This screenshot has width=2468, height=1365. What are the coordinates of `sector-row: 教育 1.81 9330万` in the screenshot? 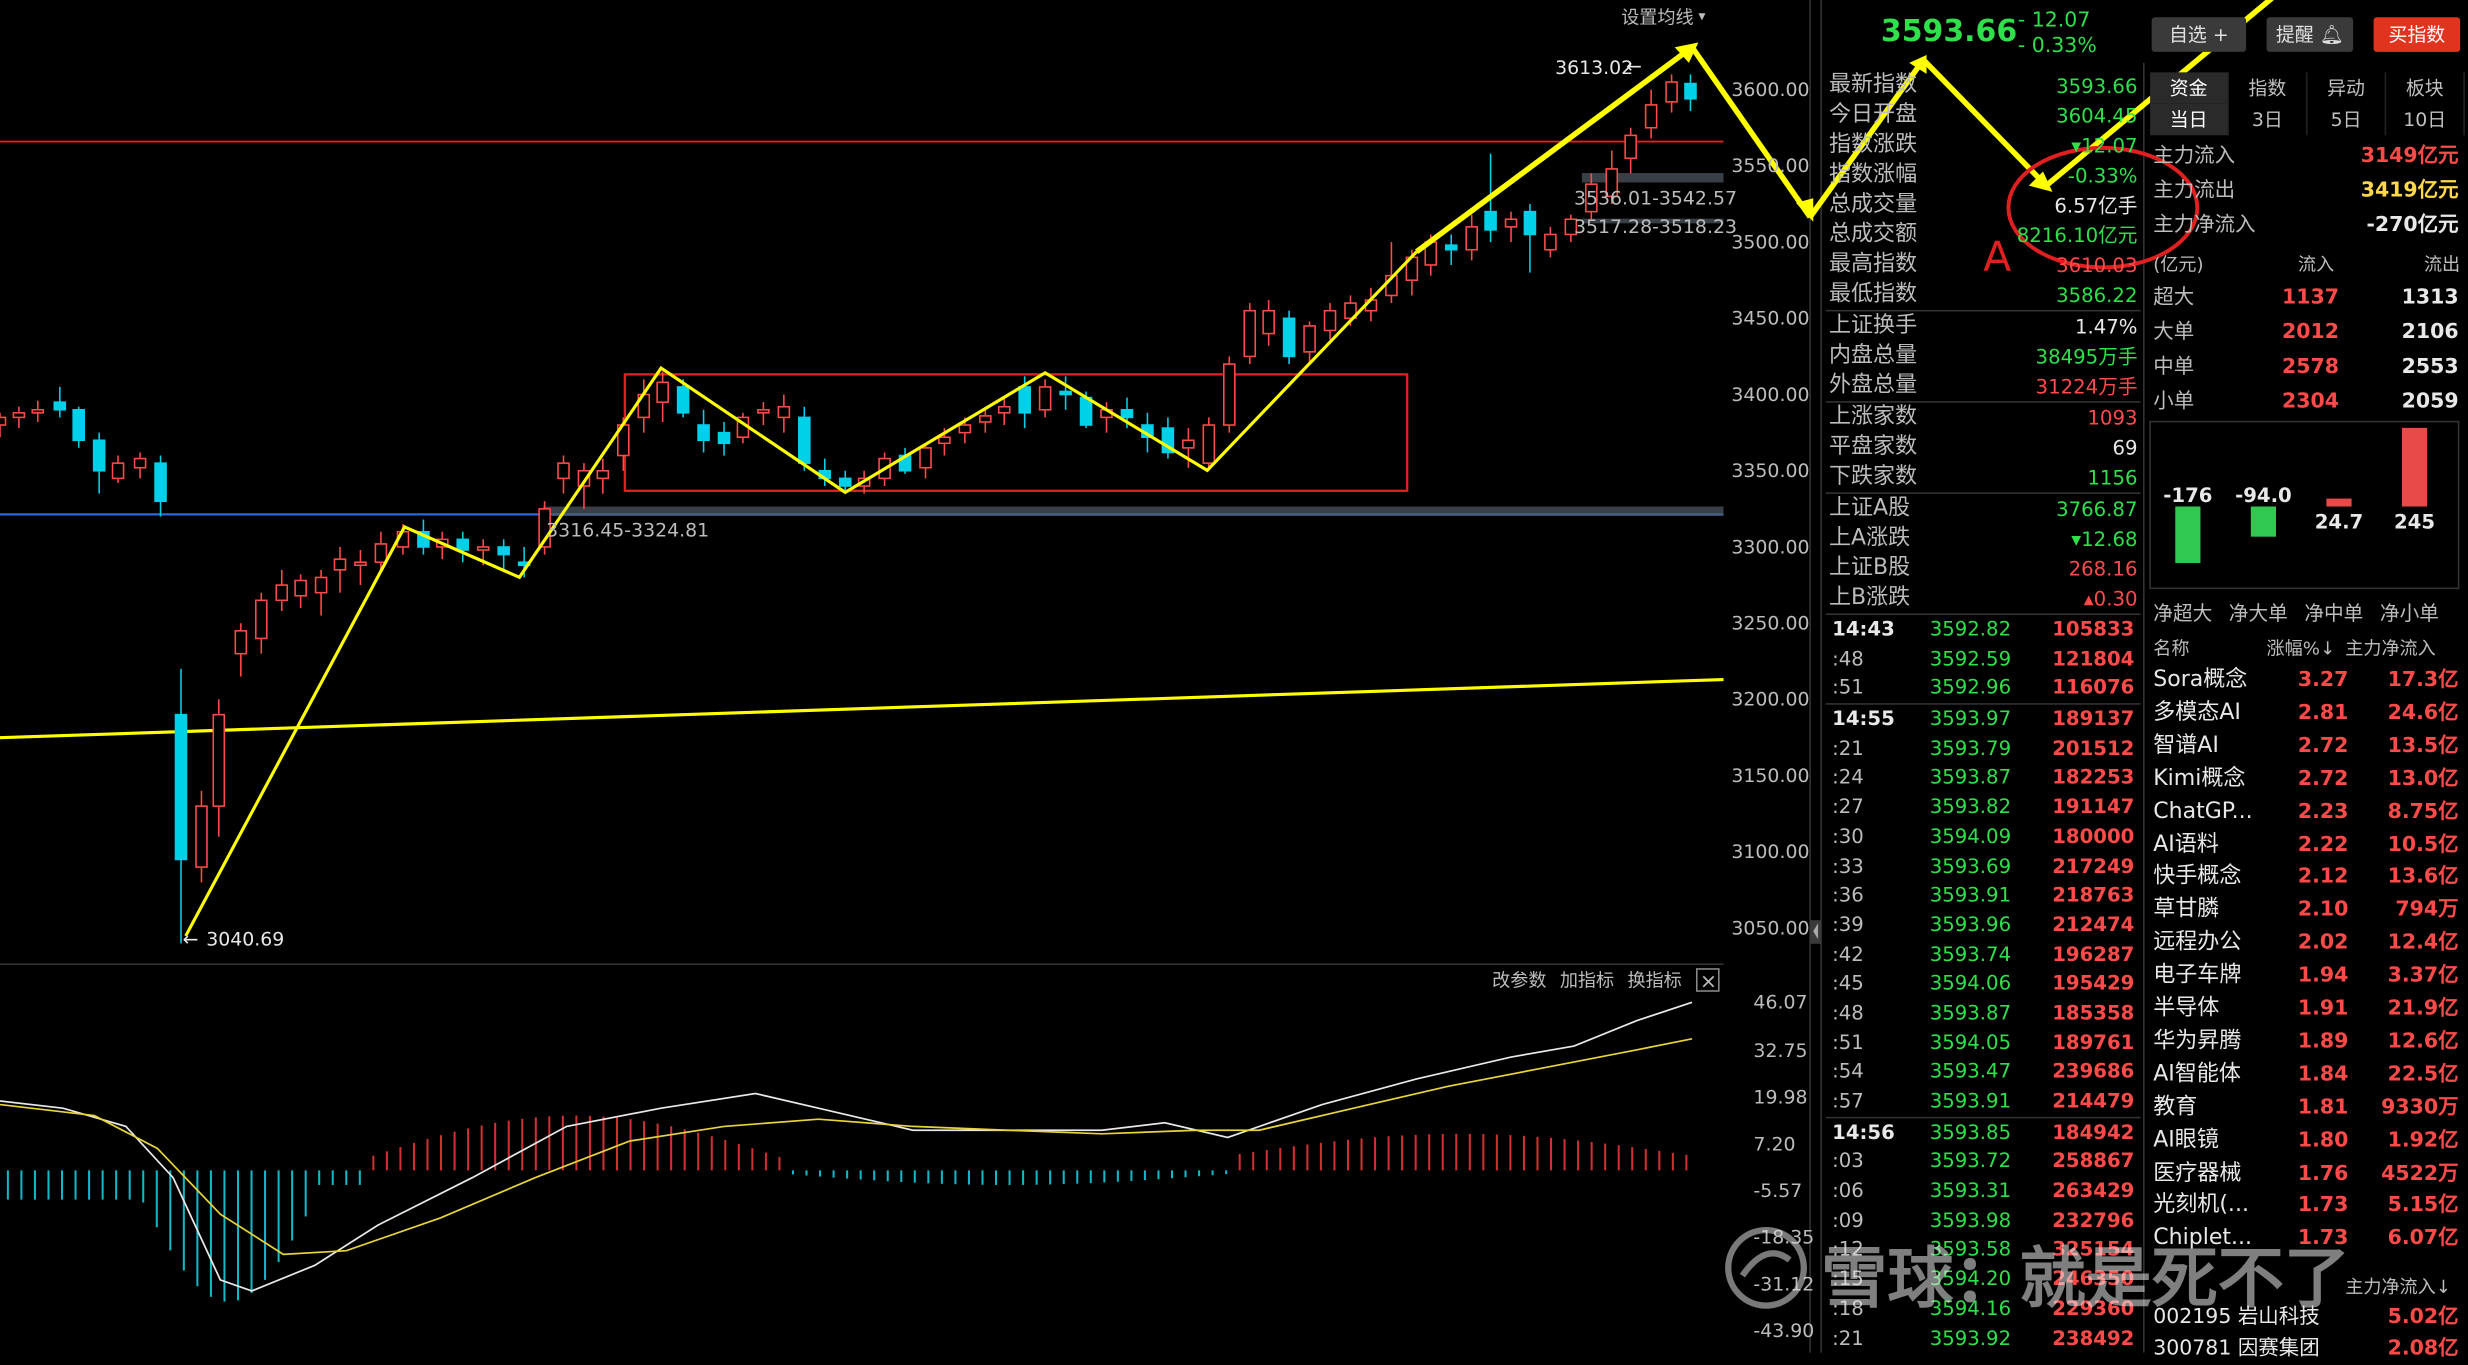 It's located at (2306, 1107).